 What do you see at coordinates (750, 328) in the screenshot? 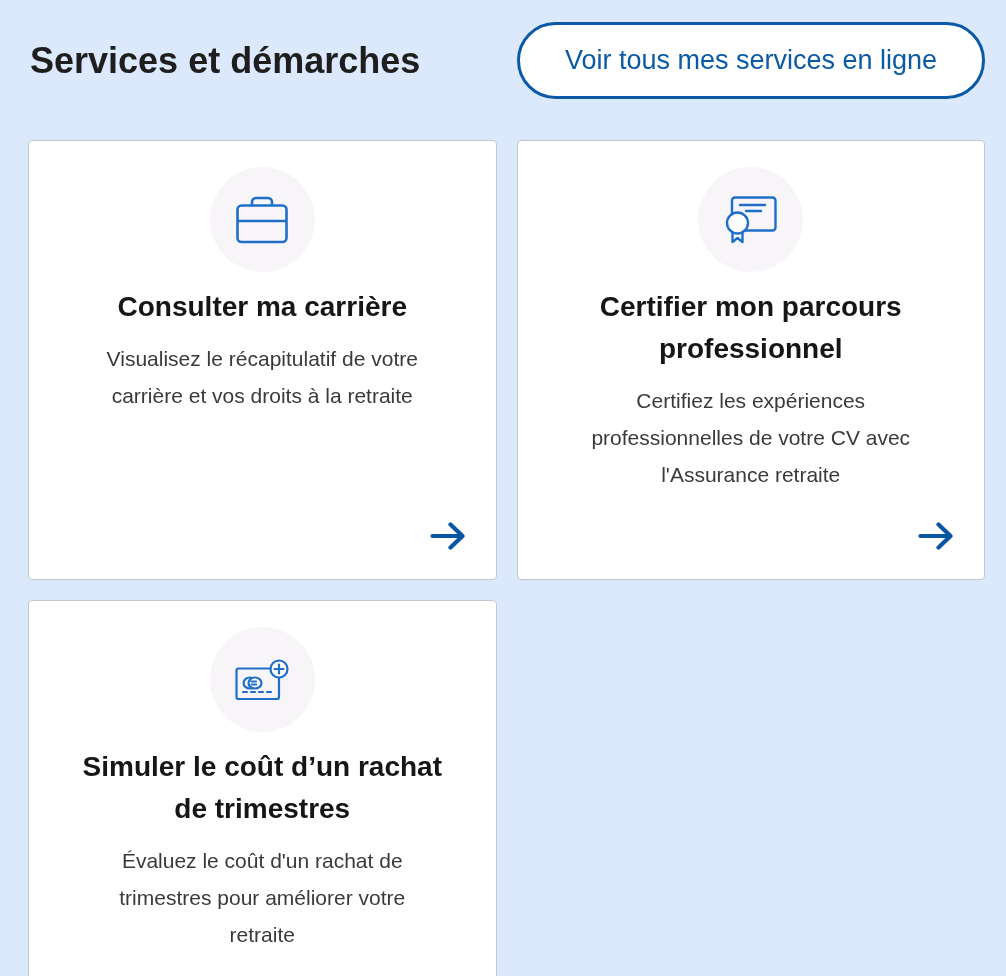
I see `card-title: Certifier mon parcours professionnel` at bounding box center [750, 328].